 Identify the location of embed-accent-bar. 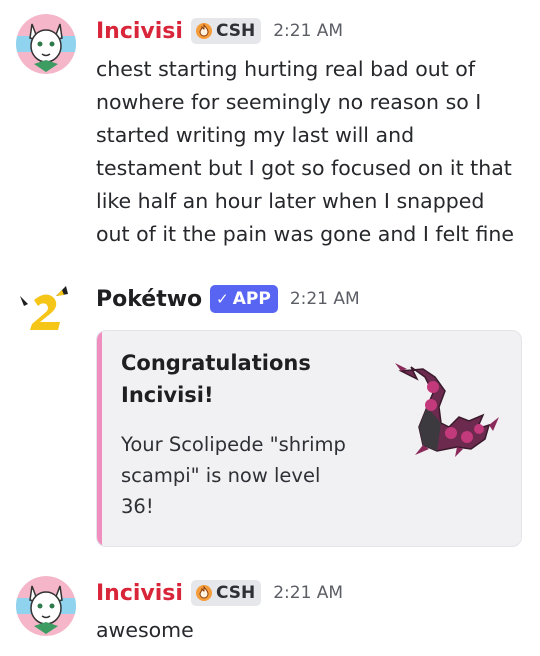
(99, 438).